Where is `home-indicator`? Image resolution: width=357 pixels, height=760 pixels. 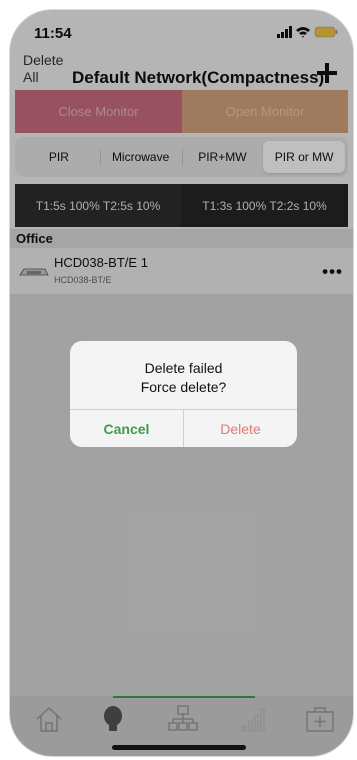
home-indicator is located at coordinates (179, 747).